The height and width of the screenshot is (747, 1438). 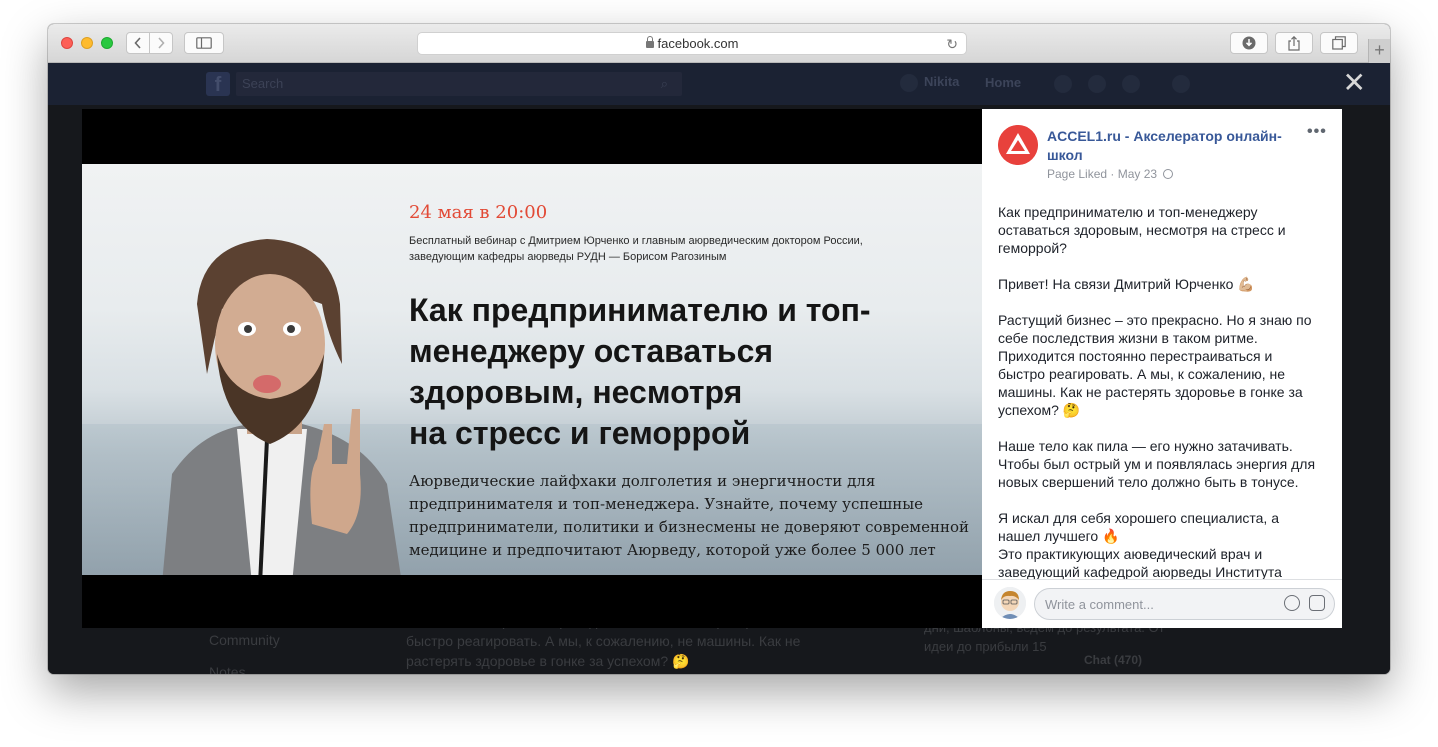 What do you see at coordinates (87, 43) in the screenshot?
I see `minimize-window-button` at bounding box center [87, 43].